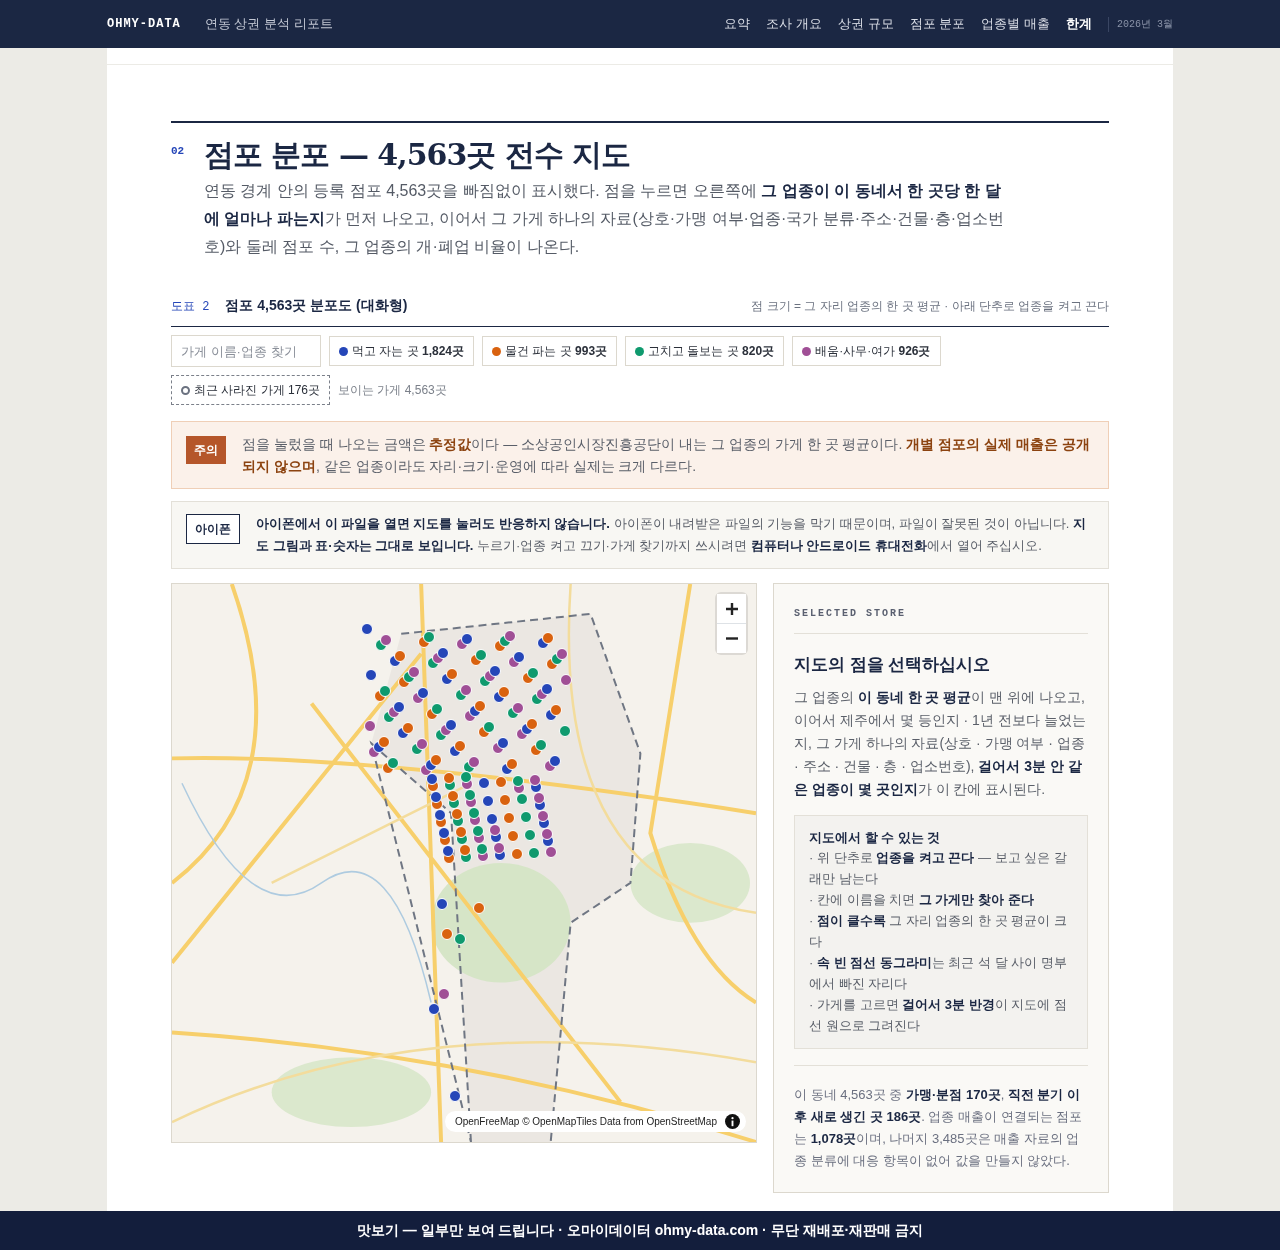  What do you see at coordinates (875, 837) in the screenshot?
I see `tips-heading: 지도에서 할 수 있는 것` at bounding box center [875, 837].